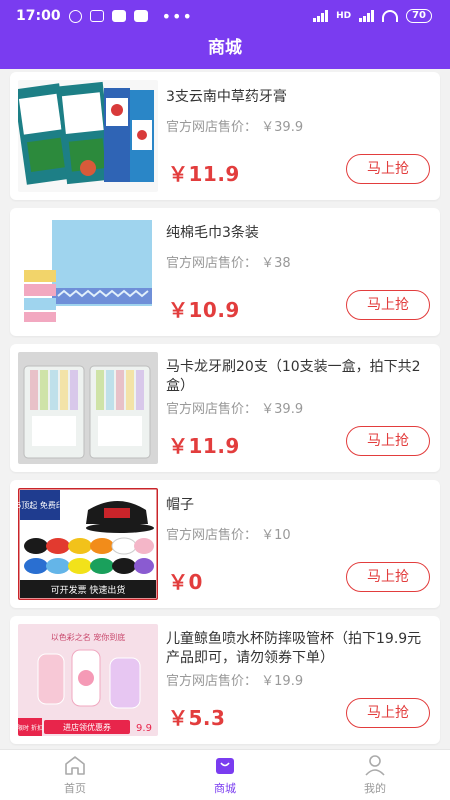 The height and width of the screenshot is (800, 450). I want to click on product-name: 儿童鲸鱼喷水杯防摔吸管杯（拍下19.9元产品即可，请勿领券下单）, so click(294, 648).